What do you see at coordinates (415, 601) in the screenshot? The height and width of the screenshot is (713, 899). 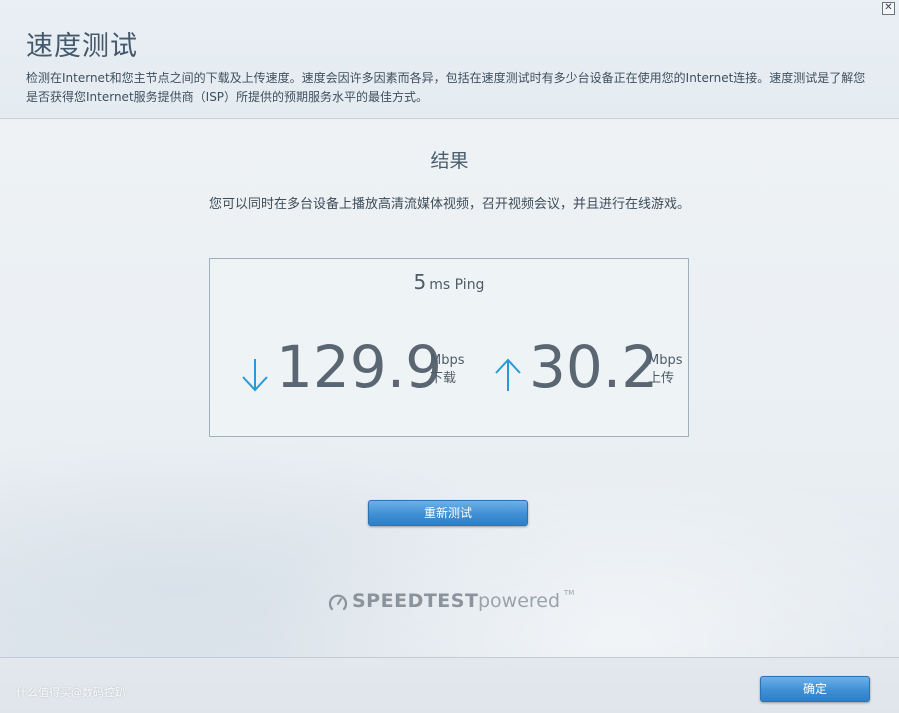 I see `speedtest-brand: SPEEDTEST` at bounding box center [415, 601].